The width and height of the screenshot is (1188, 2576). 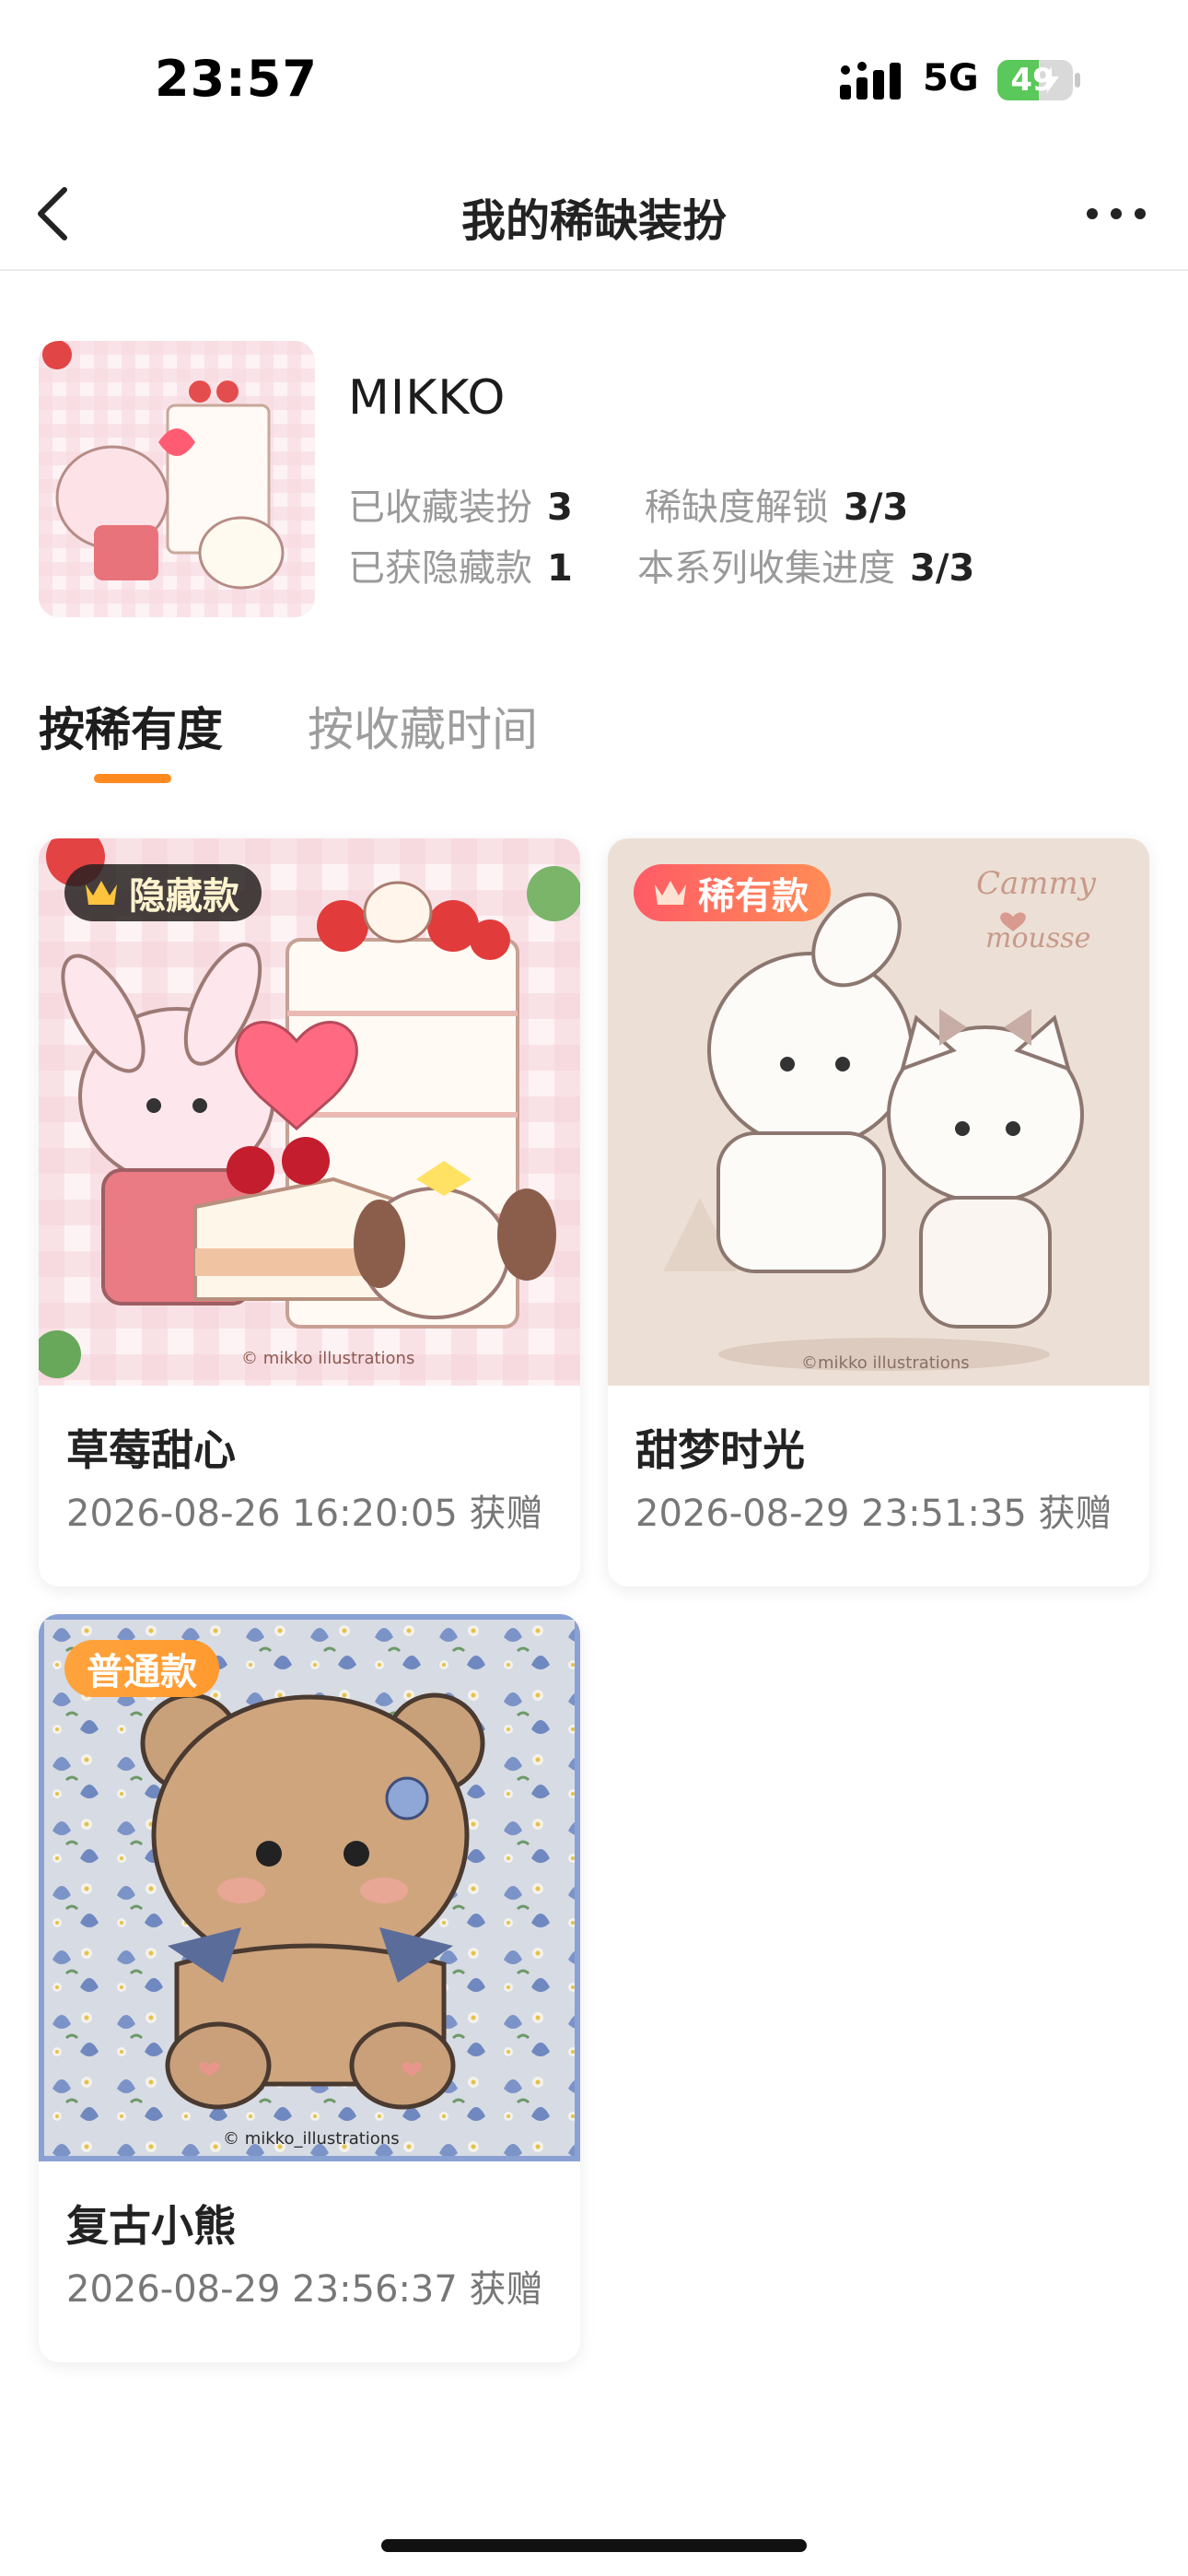 What do you see at coordinates (304, 2289) in the screenshot?
I see `item-meta: 2026-08-29 23:56:37 获赠` at bounding box center [304, 2289].